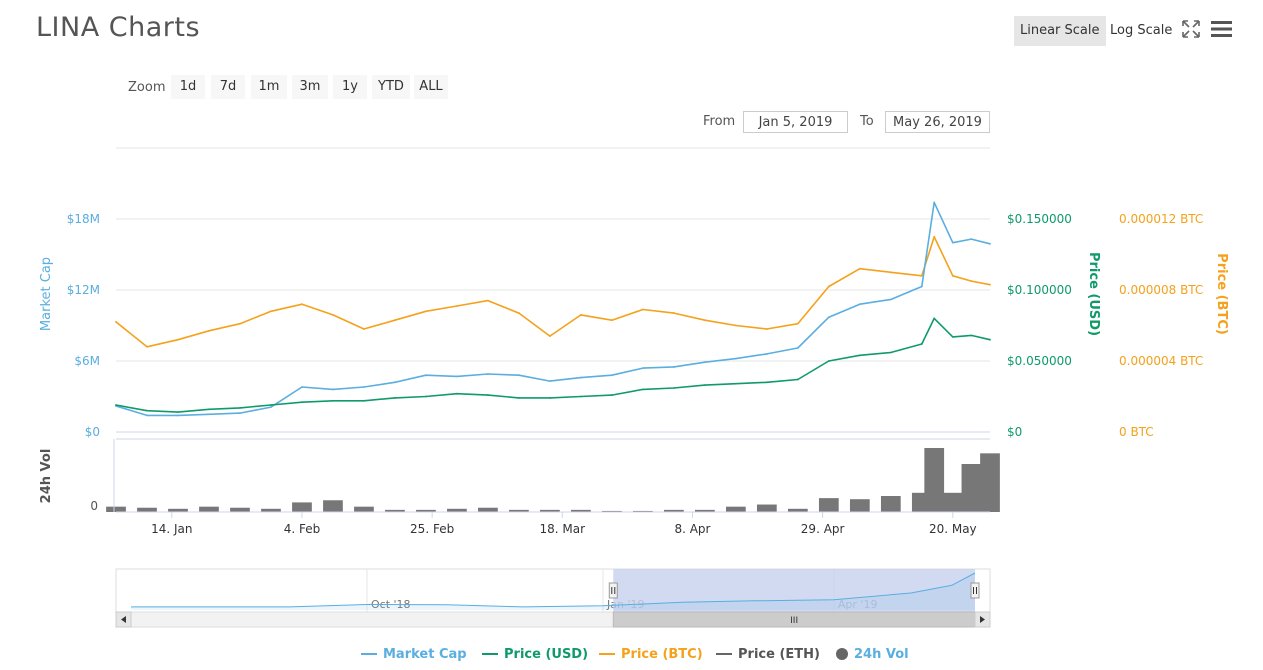 The image size is (1263, 670). I want to click on price-btc-axis-tick-2: 0.000008 BTC, so click(1161, 290).